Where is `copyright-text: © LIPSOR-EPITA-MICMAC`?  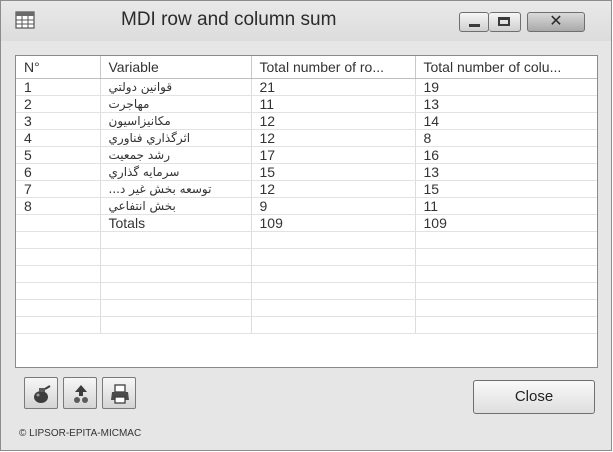 copyright-text: © LIPSOR-EPITA-MICMAC is located at coordinates (80, 433).